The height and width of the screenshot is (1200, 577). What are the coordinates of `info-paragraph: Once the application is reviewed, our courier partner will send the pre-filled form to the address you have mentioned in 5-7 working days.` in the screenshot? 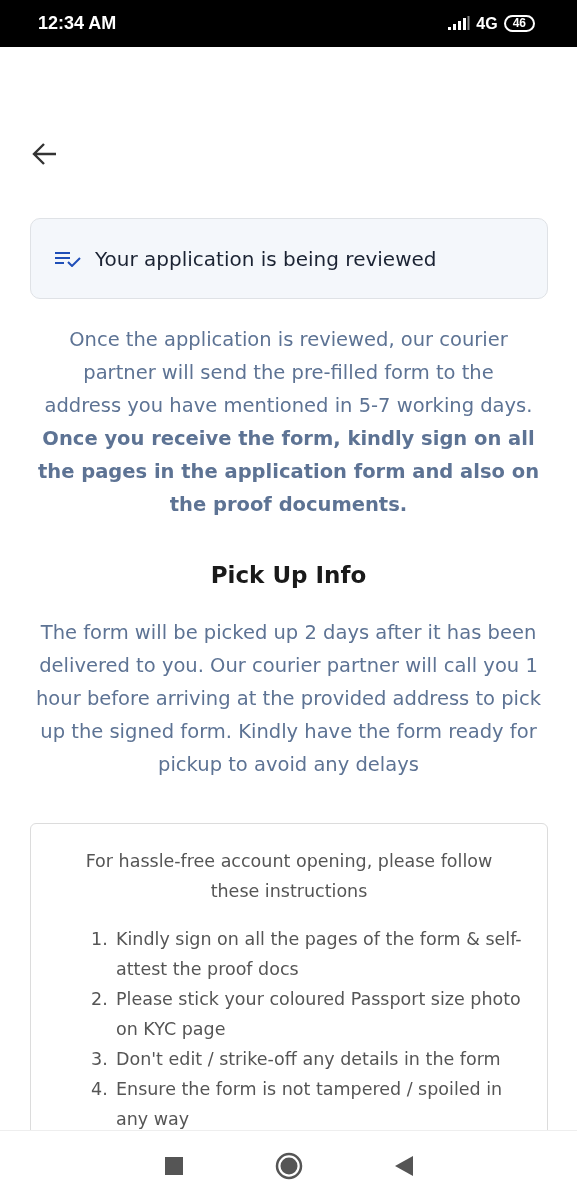 It's located at (288, 373).